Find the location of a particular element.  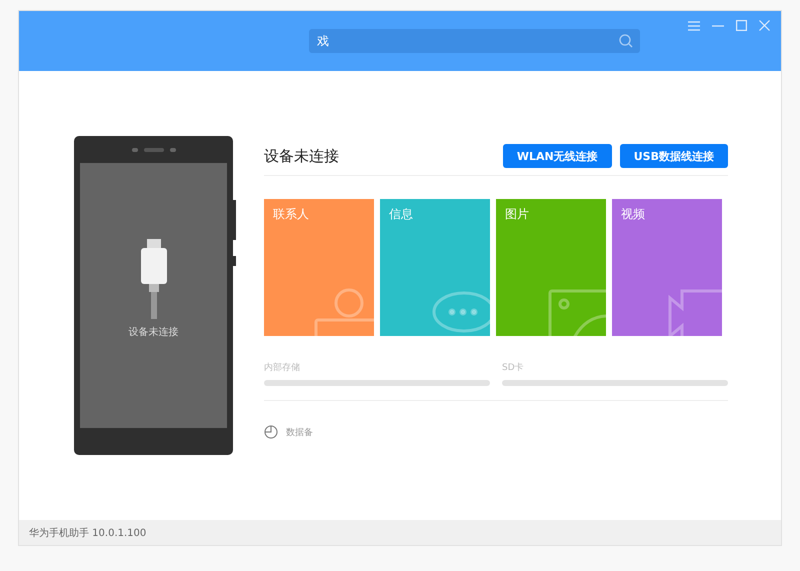

clock-icon is located at coordinates (271, 432).